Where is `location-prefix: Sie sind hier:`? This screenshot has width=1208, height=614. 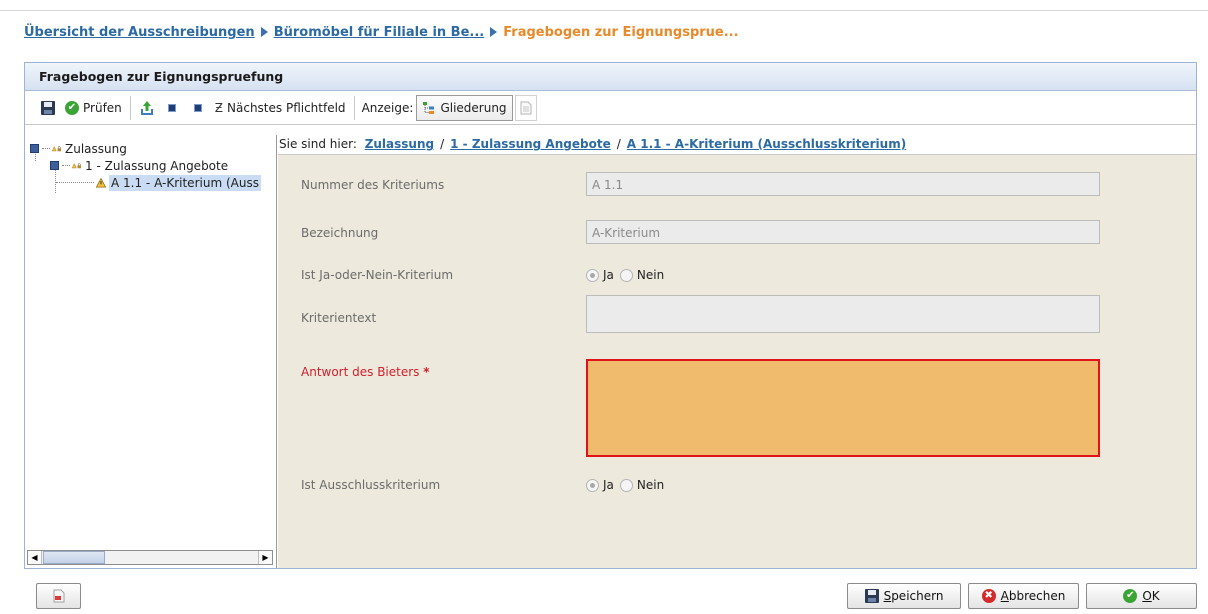
location-prefix: Sie sind hier: is located at coordinates (318, 144).